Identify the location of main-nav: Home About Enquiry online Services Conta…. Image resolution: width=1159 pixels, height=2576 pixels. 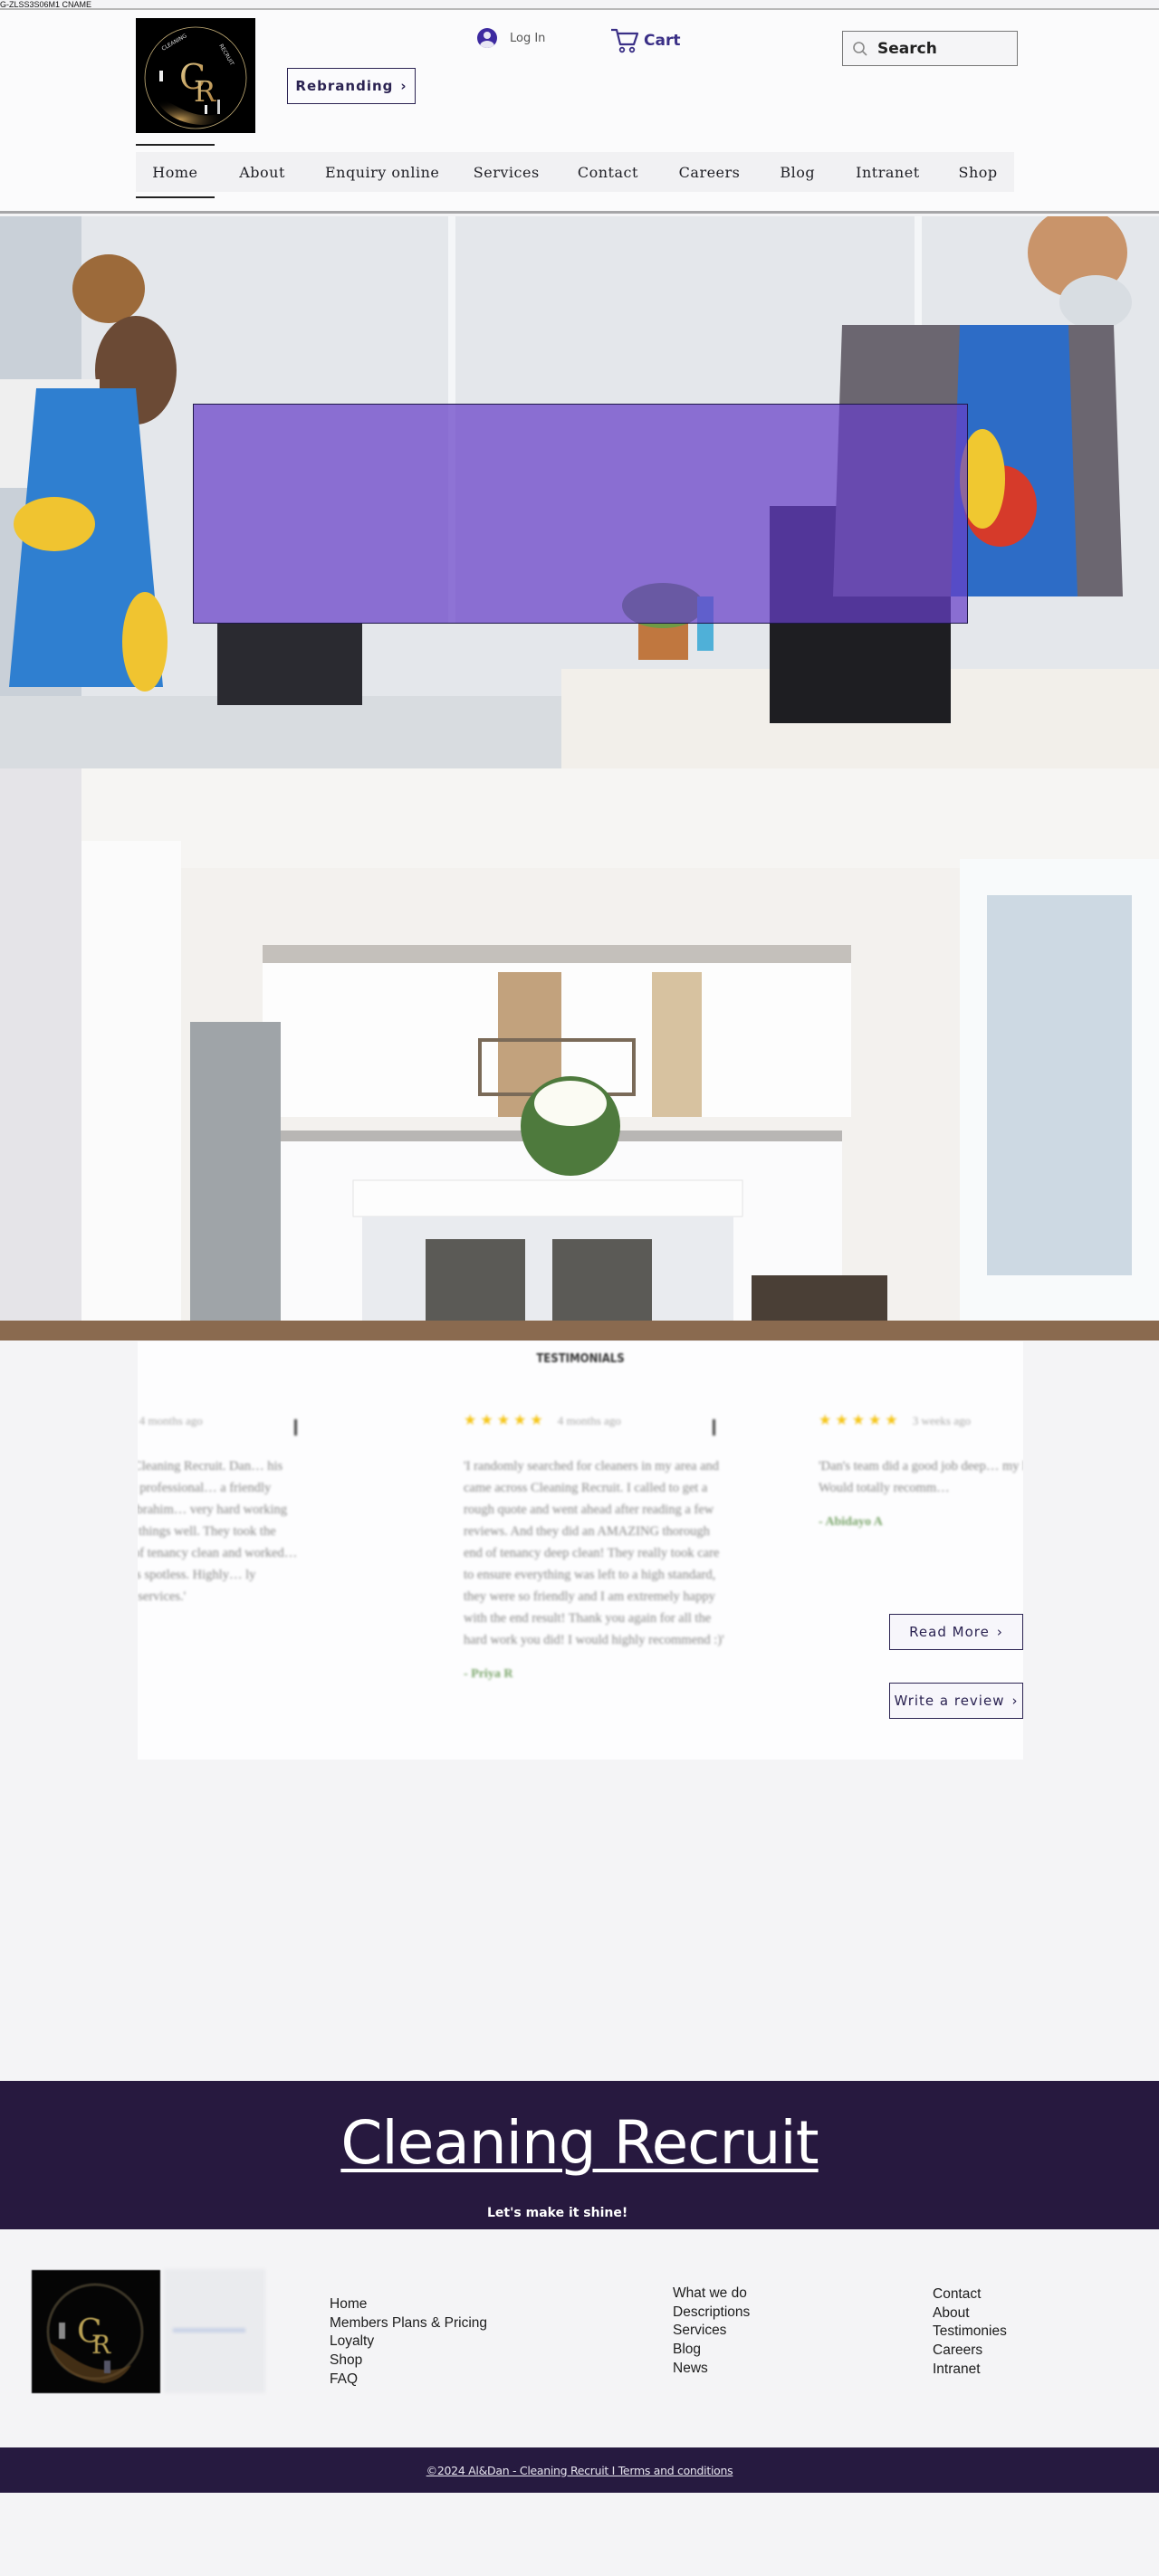
(575, 171).